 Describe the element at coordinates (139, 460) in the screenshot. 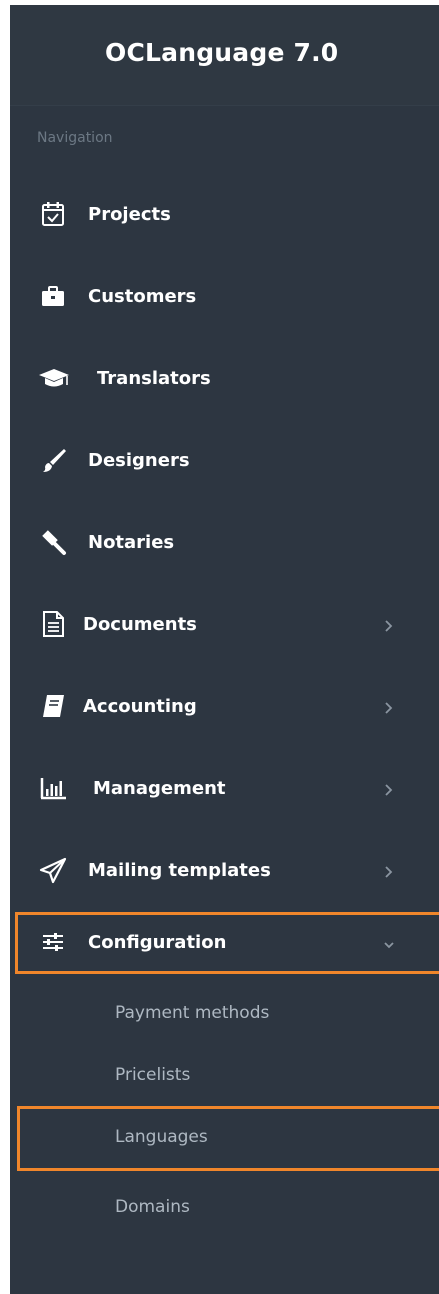

I see `nav-label-designers: Designers` at that location.